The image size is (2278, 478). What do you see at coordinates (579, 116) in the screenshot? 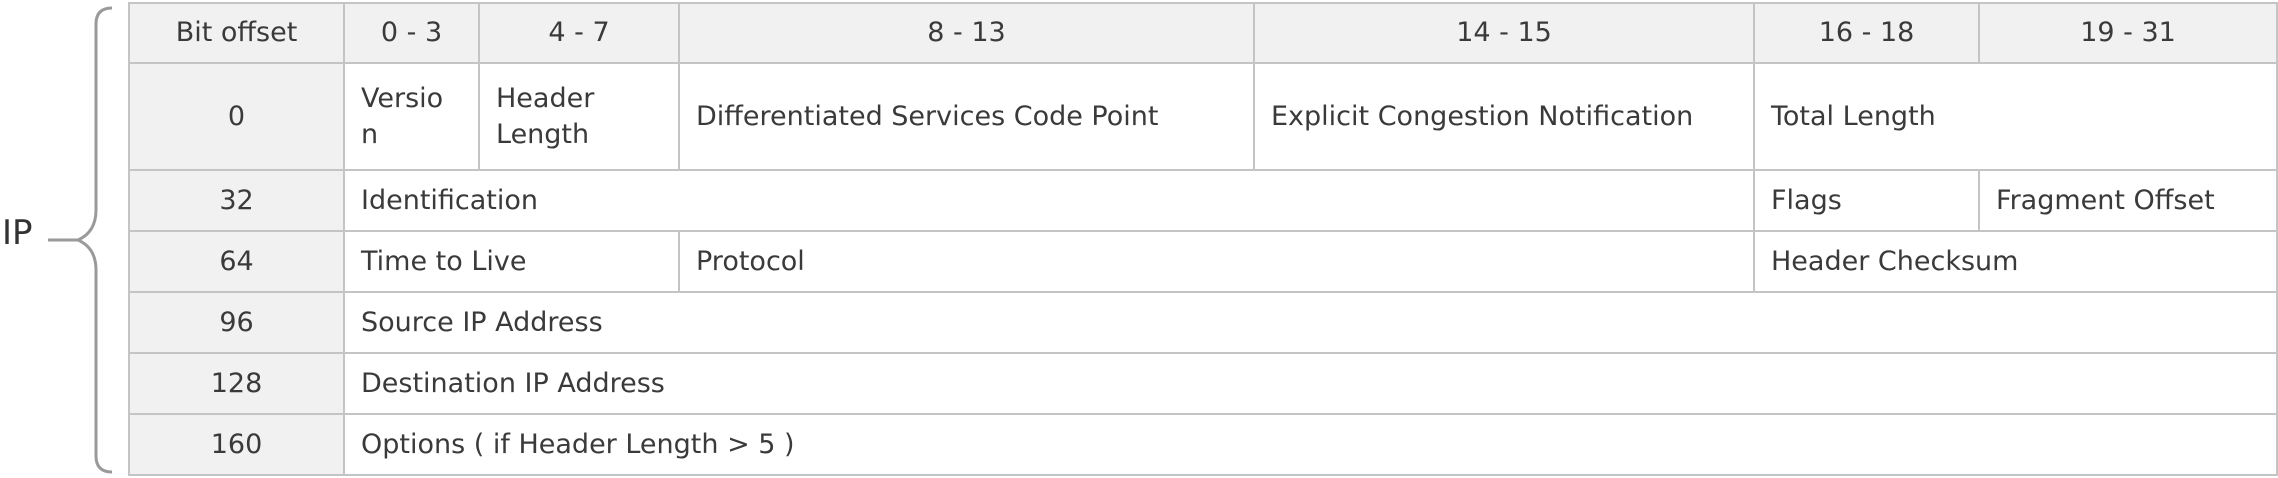
I see `field-header-length: Header Length` at bounding box center [579, 116].